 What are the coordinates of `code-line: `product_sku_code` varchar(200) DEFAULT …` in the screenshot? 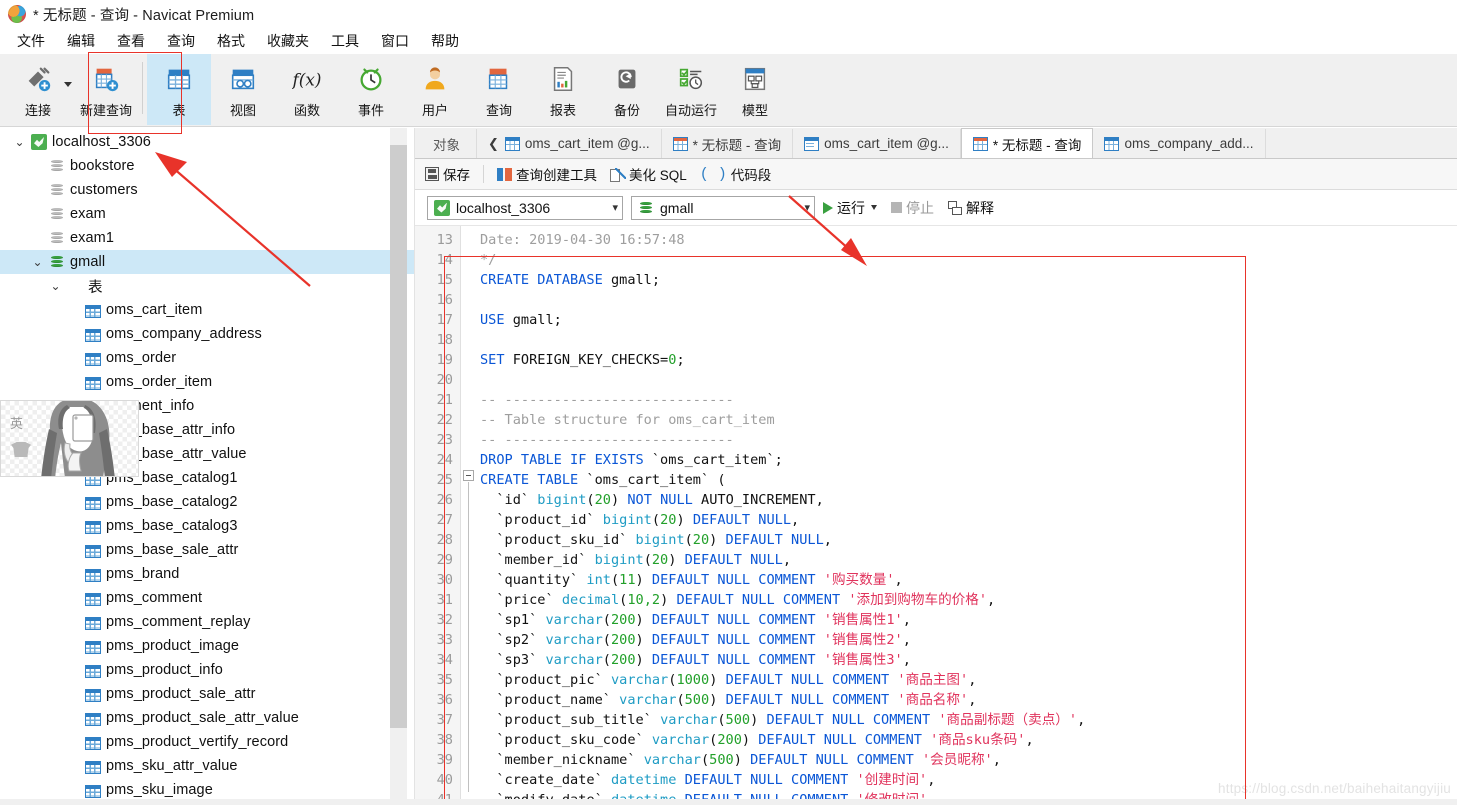 It's located at (968, 740).